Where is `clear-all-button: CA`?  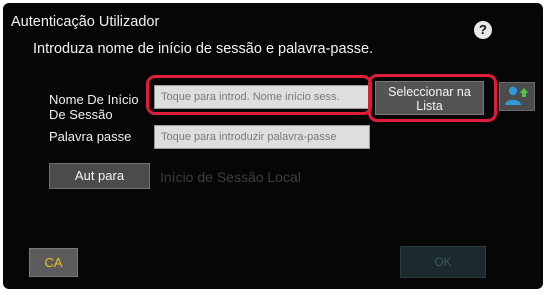 clear-all-button: CA is located at coordinates (53, 262).